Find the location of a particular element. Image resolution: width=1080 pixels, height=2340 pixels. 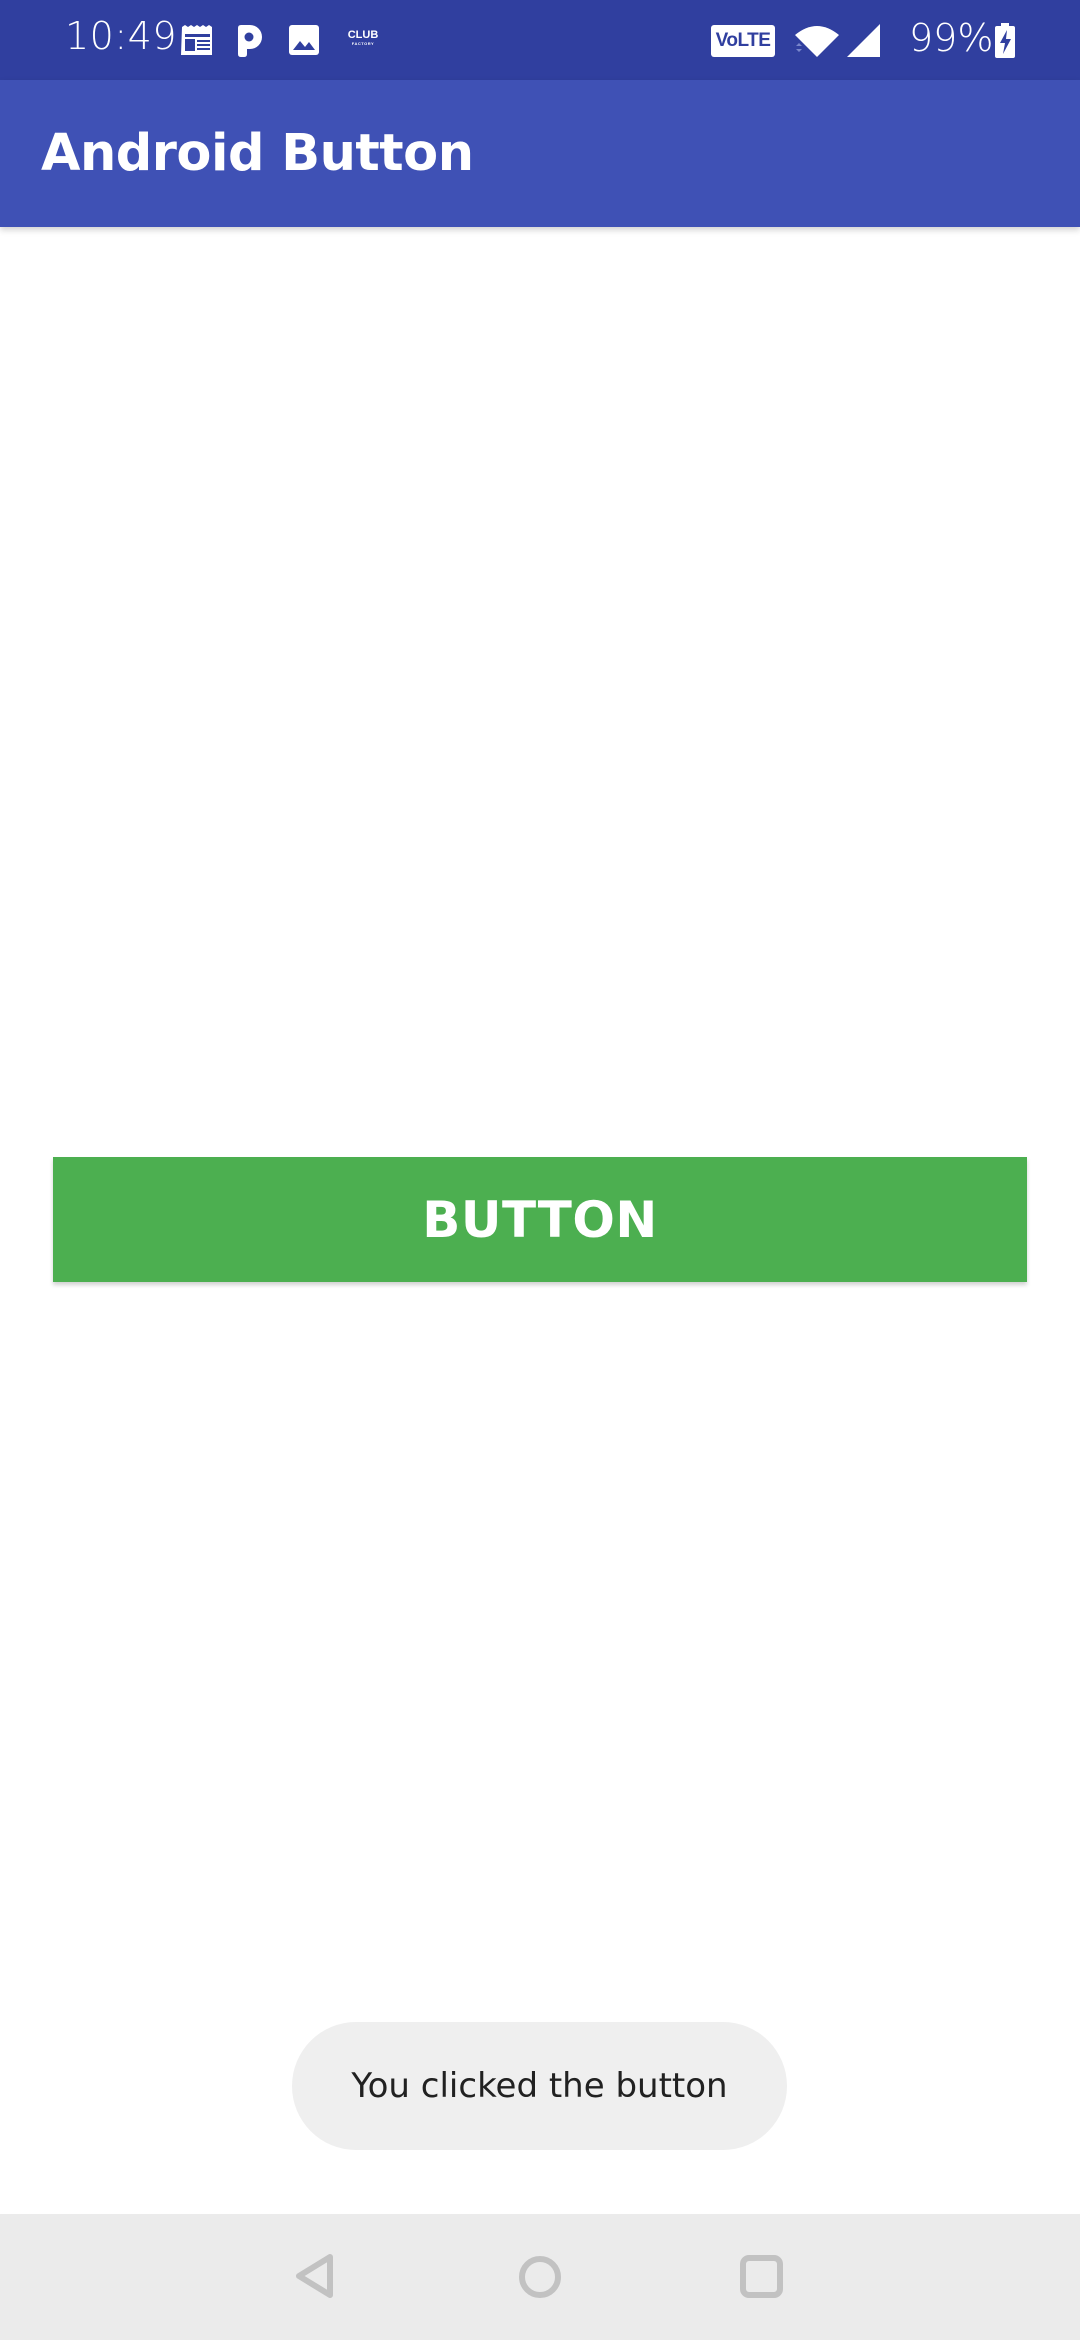

wifi-icon is located at coordinates (817, 41).